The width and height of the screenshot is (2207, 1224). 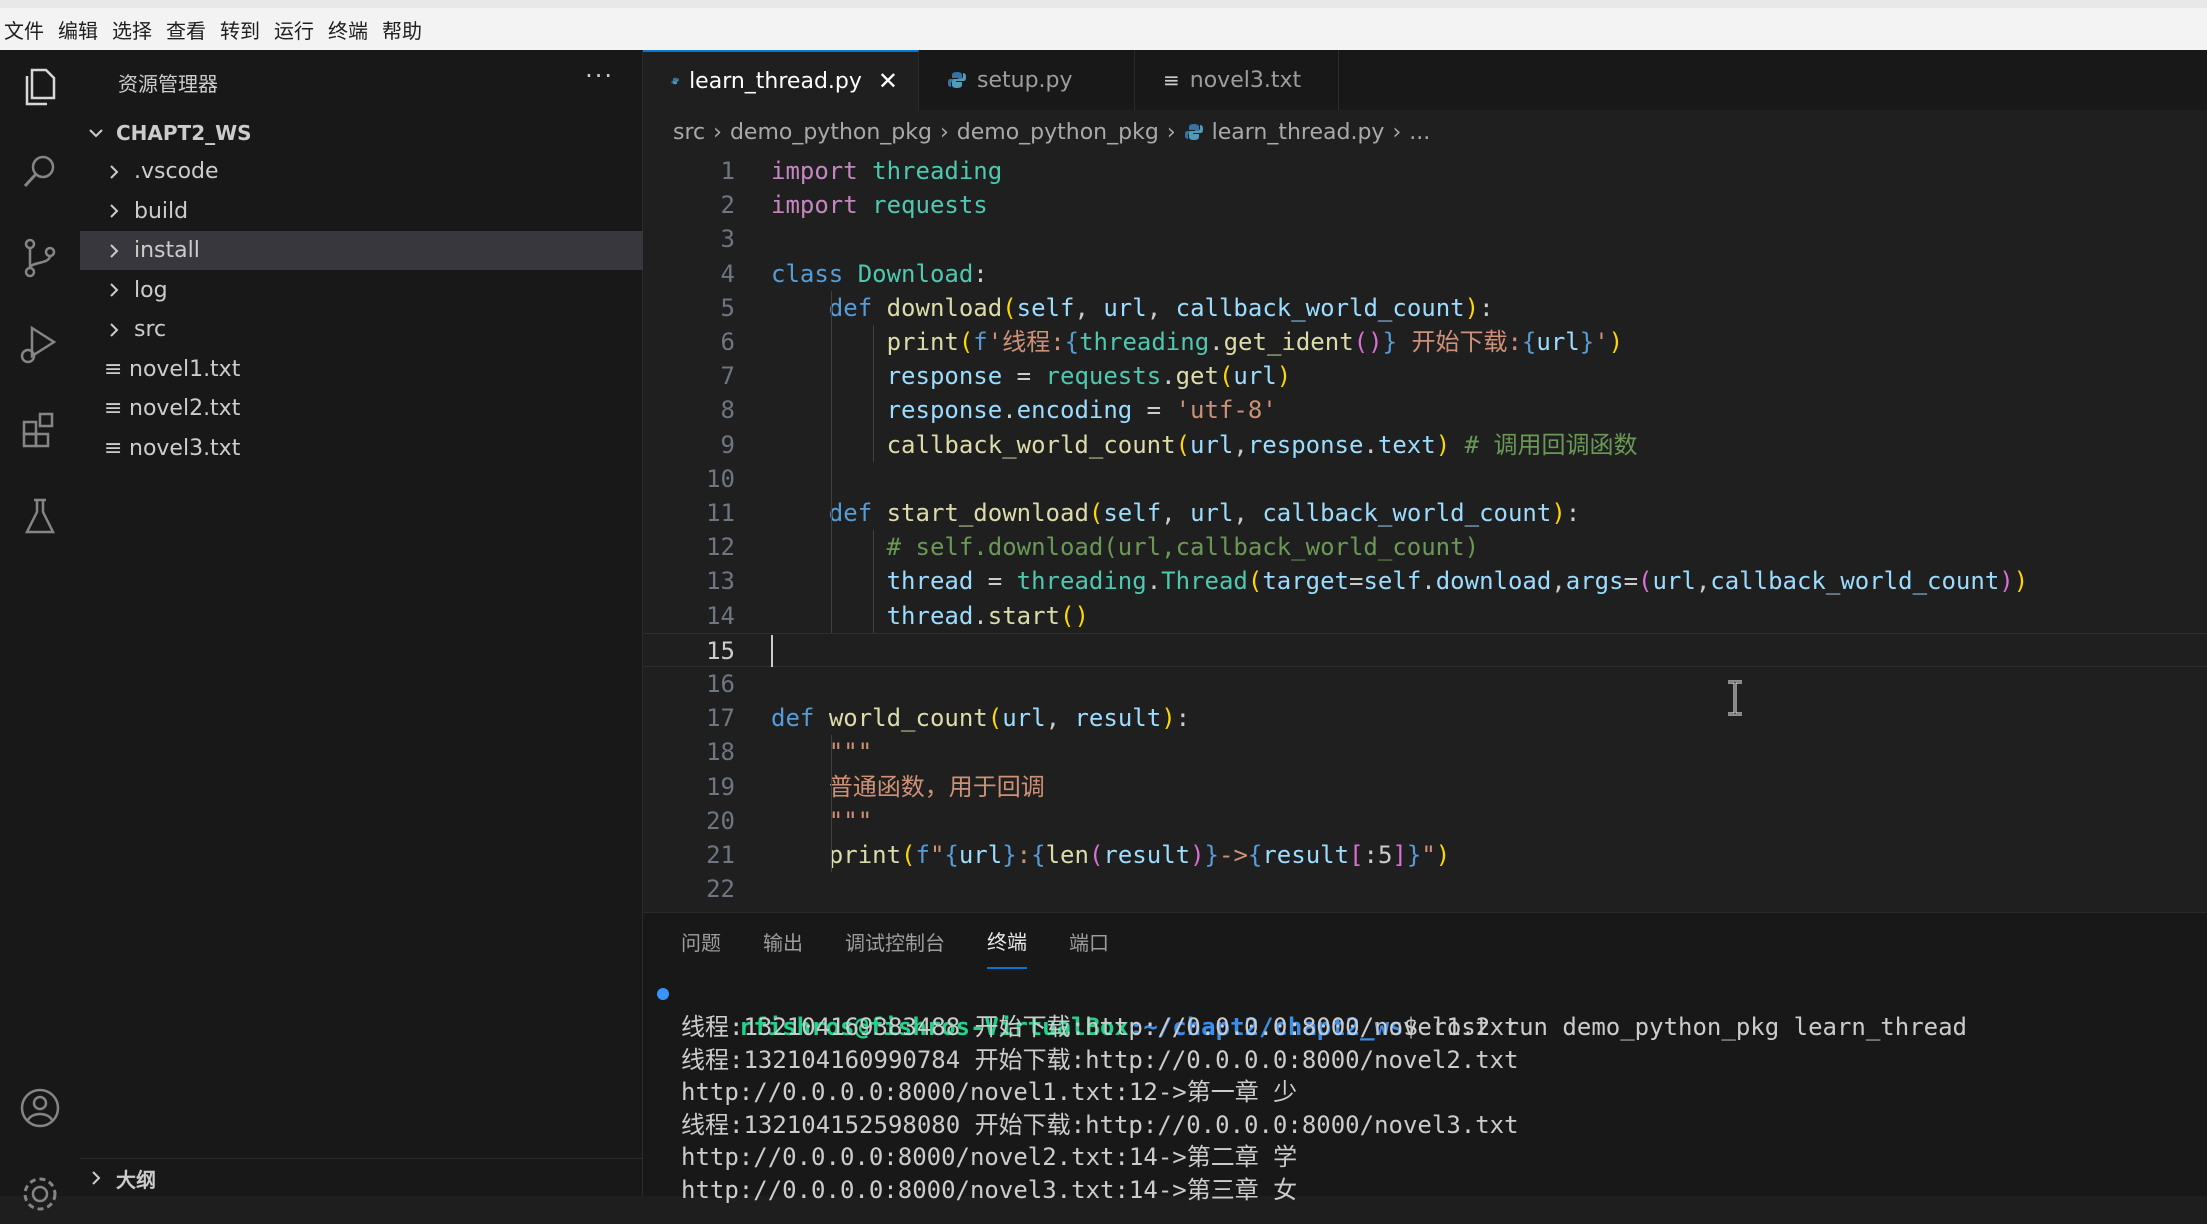 What do you see at coordinates (40, 172) in the screenshot?
I see `search-icon` at bounding box center [40, 172].